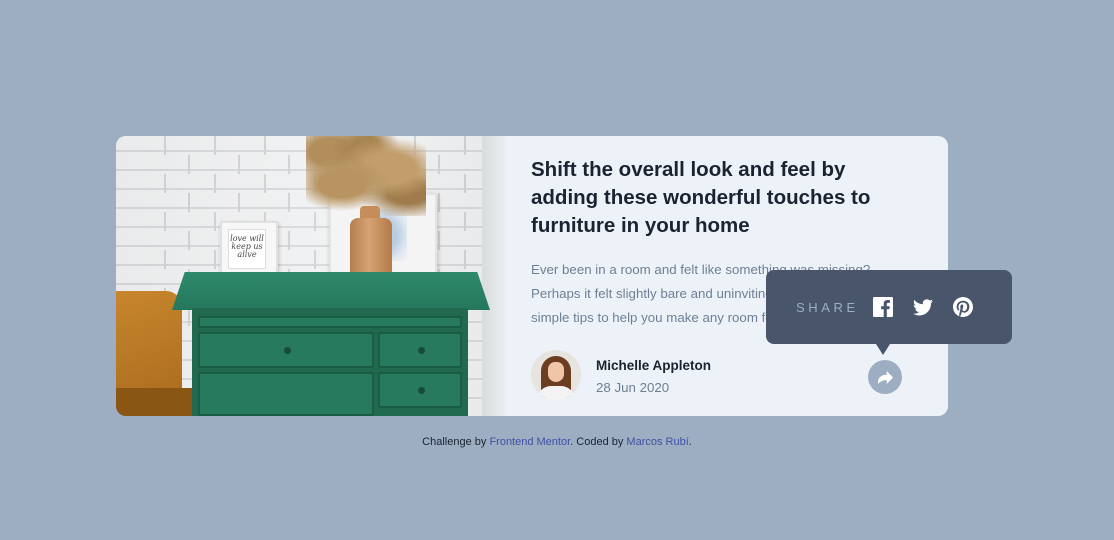  Describe the element at coordinates (962, 307) in the screenshot. I see `pinterest-icon` at that location.